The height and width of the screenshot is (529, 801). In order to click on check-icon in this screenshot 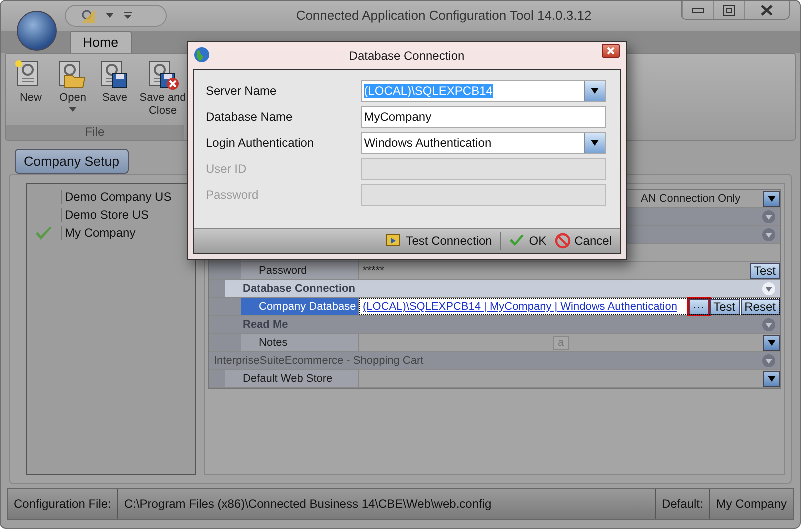, I will do `click(517, 241)`.